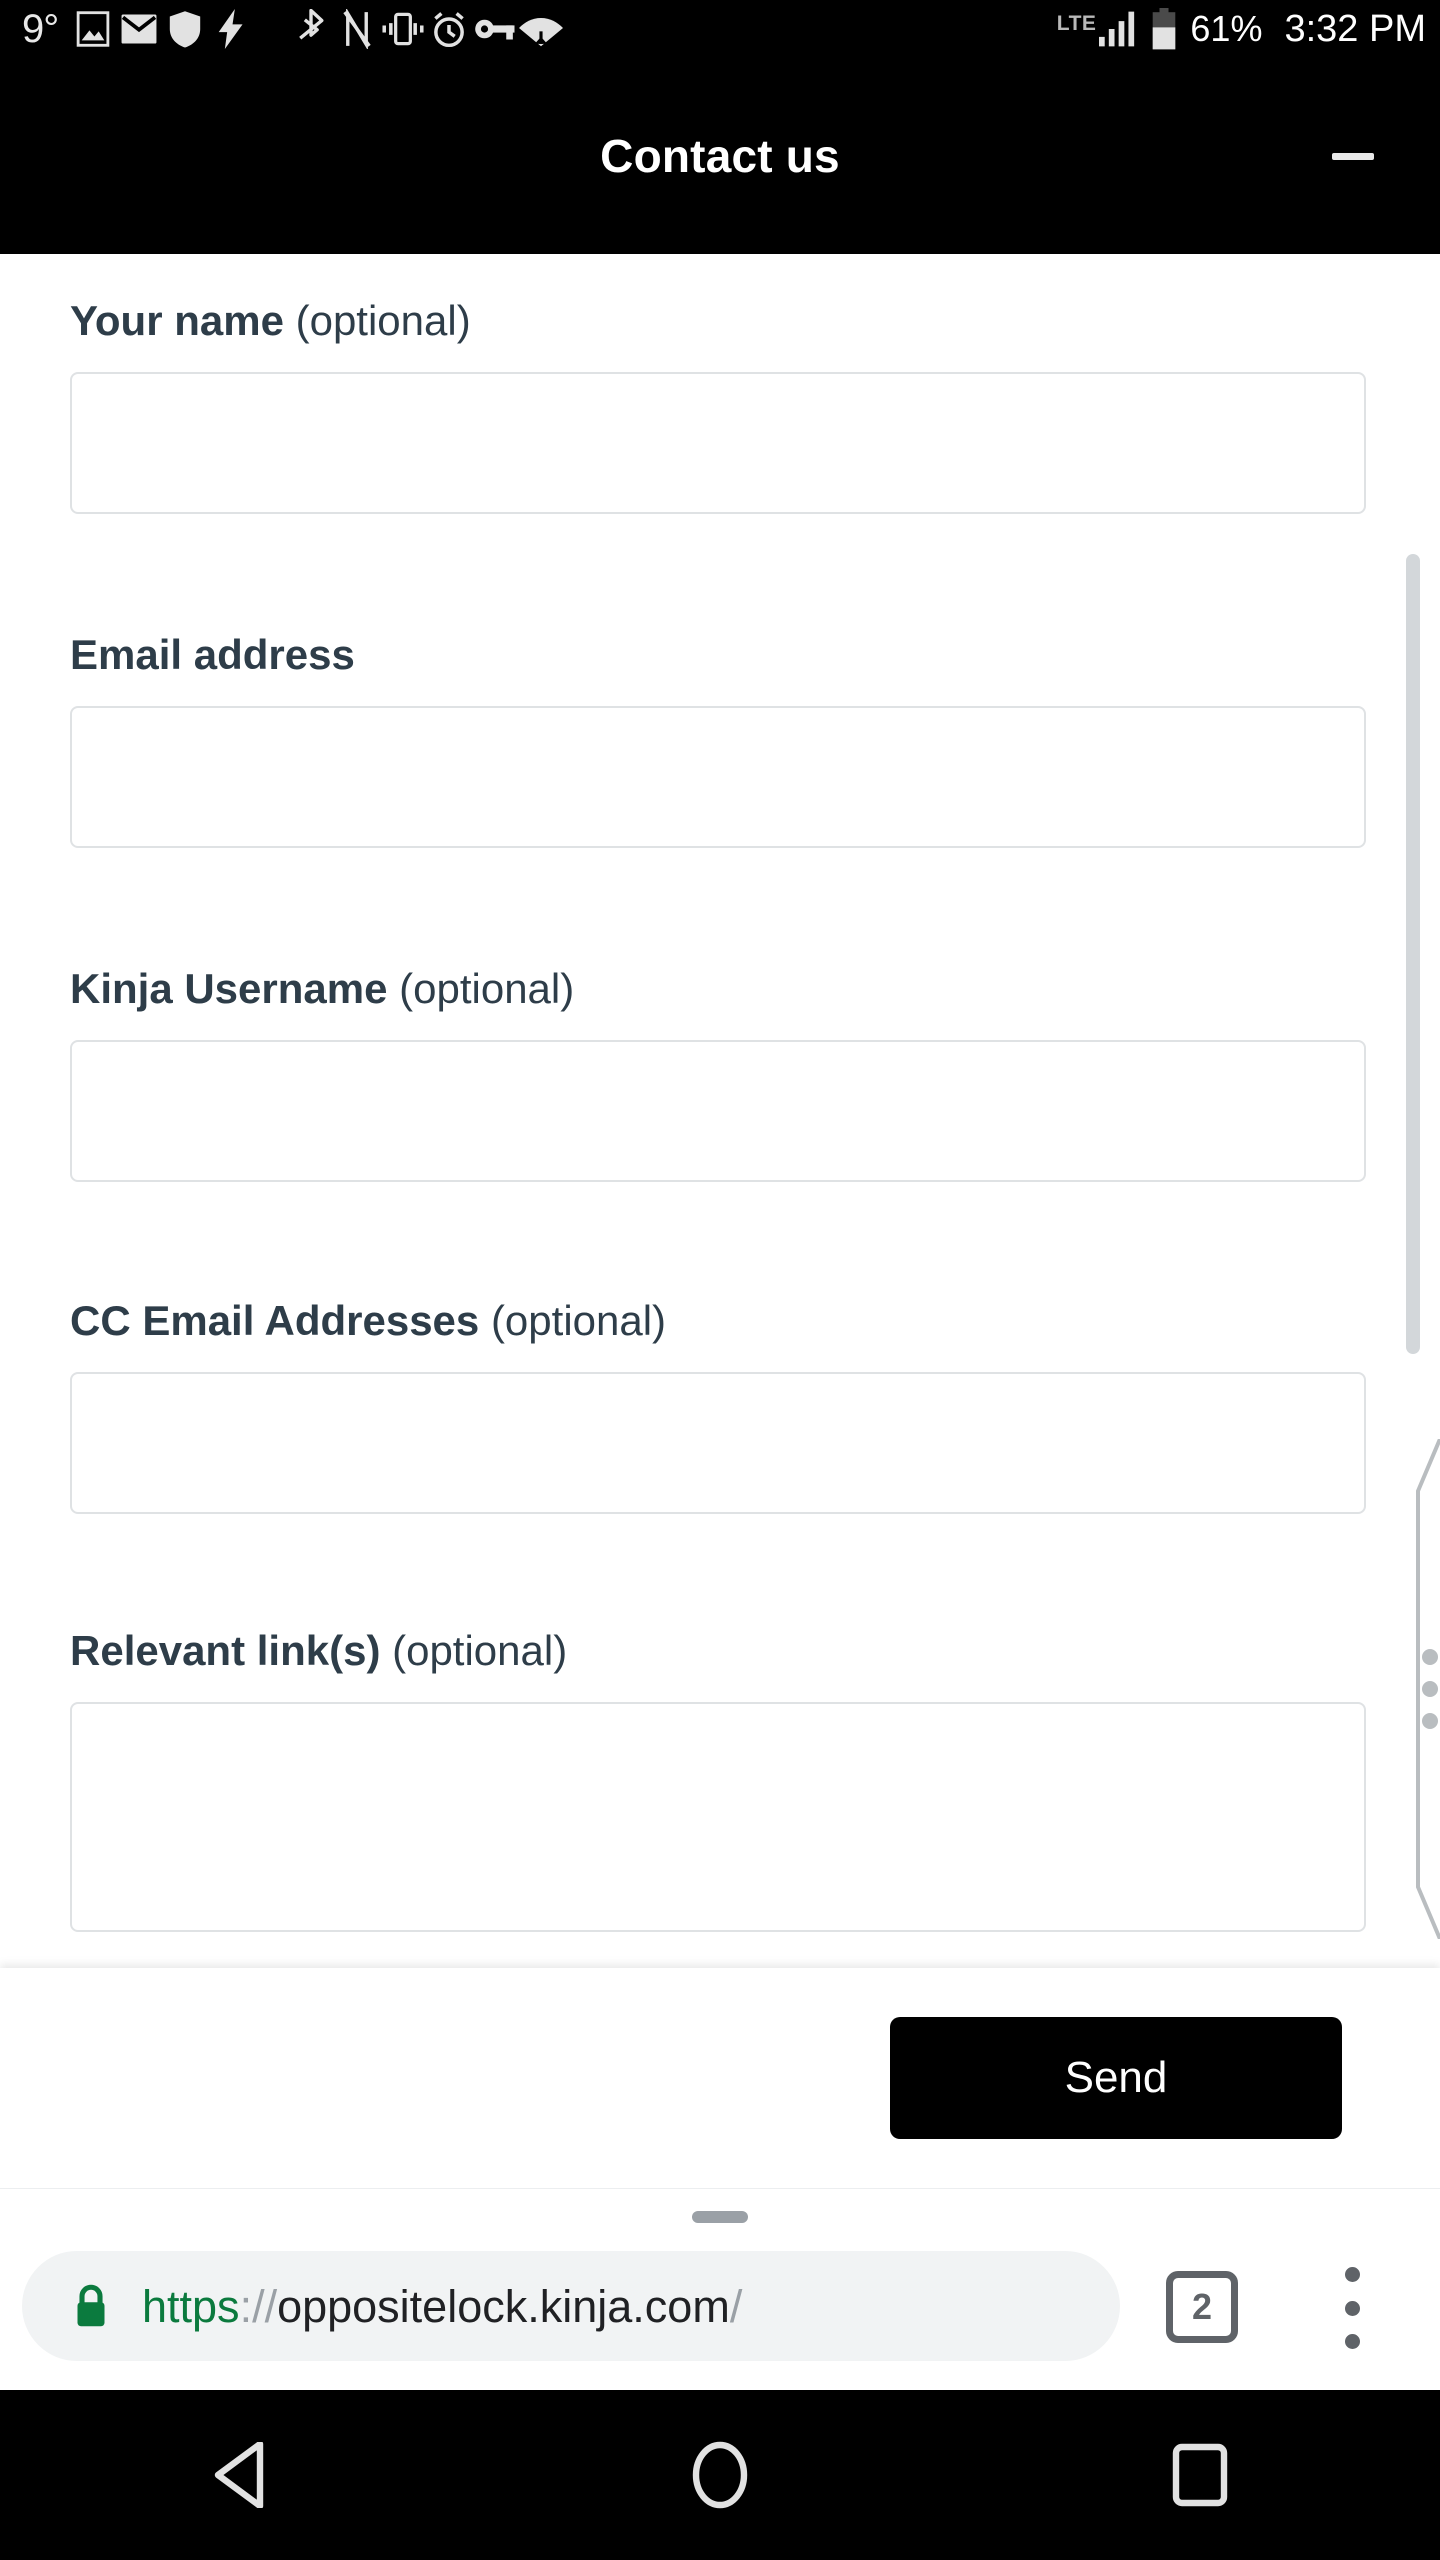 The height and width of the screenshot is (2560, 1440). Describe the element at coordinates (93, 29) in the screenshot. I see `photo-icon` at that location.